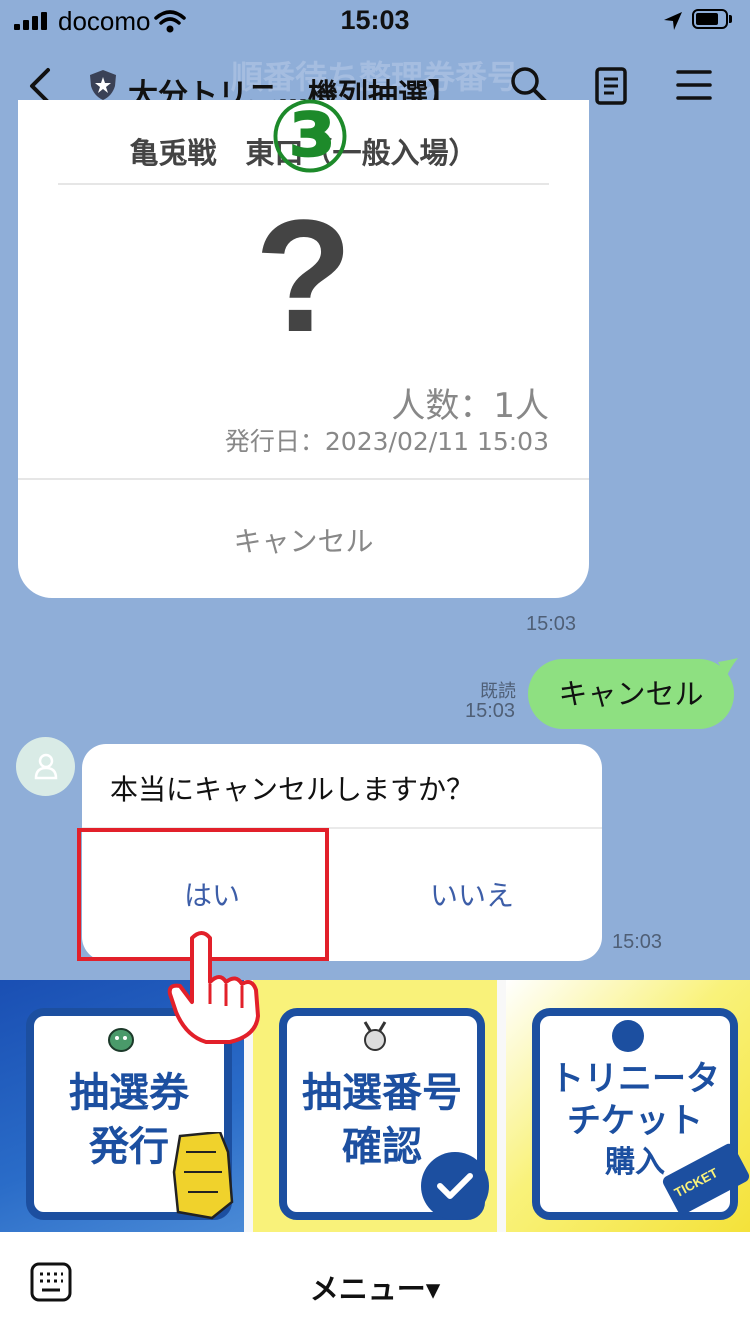  What do you see at coordinates (121, 1040) in the screenshot?
I see `turtle-mascot-icon` at bounding box center [121, 1040].